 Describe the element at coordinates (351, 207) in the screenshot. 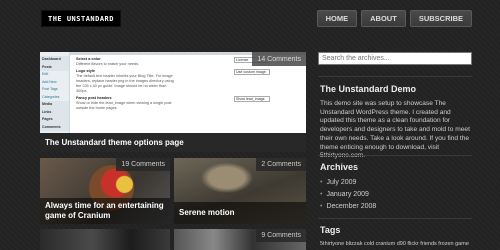

I see `archive-link: December 2008` at that location.